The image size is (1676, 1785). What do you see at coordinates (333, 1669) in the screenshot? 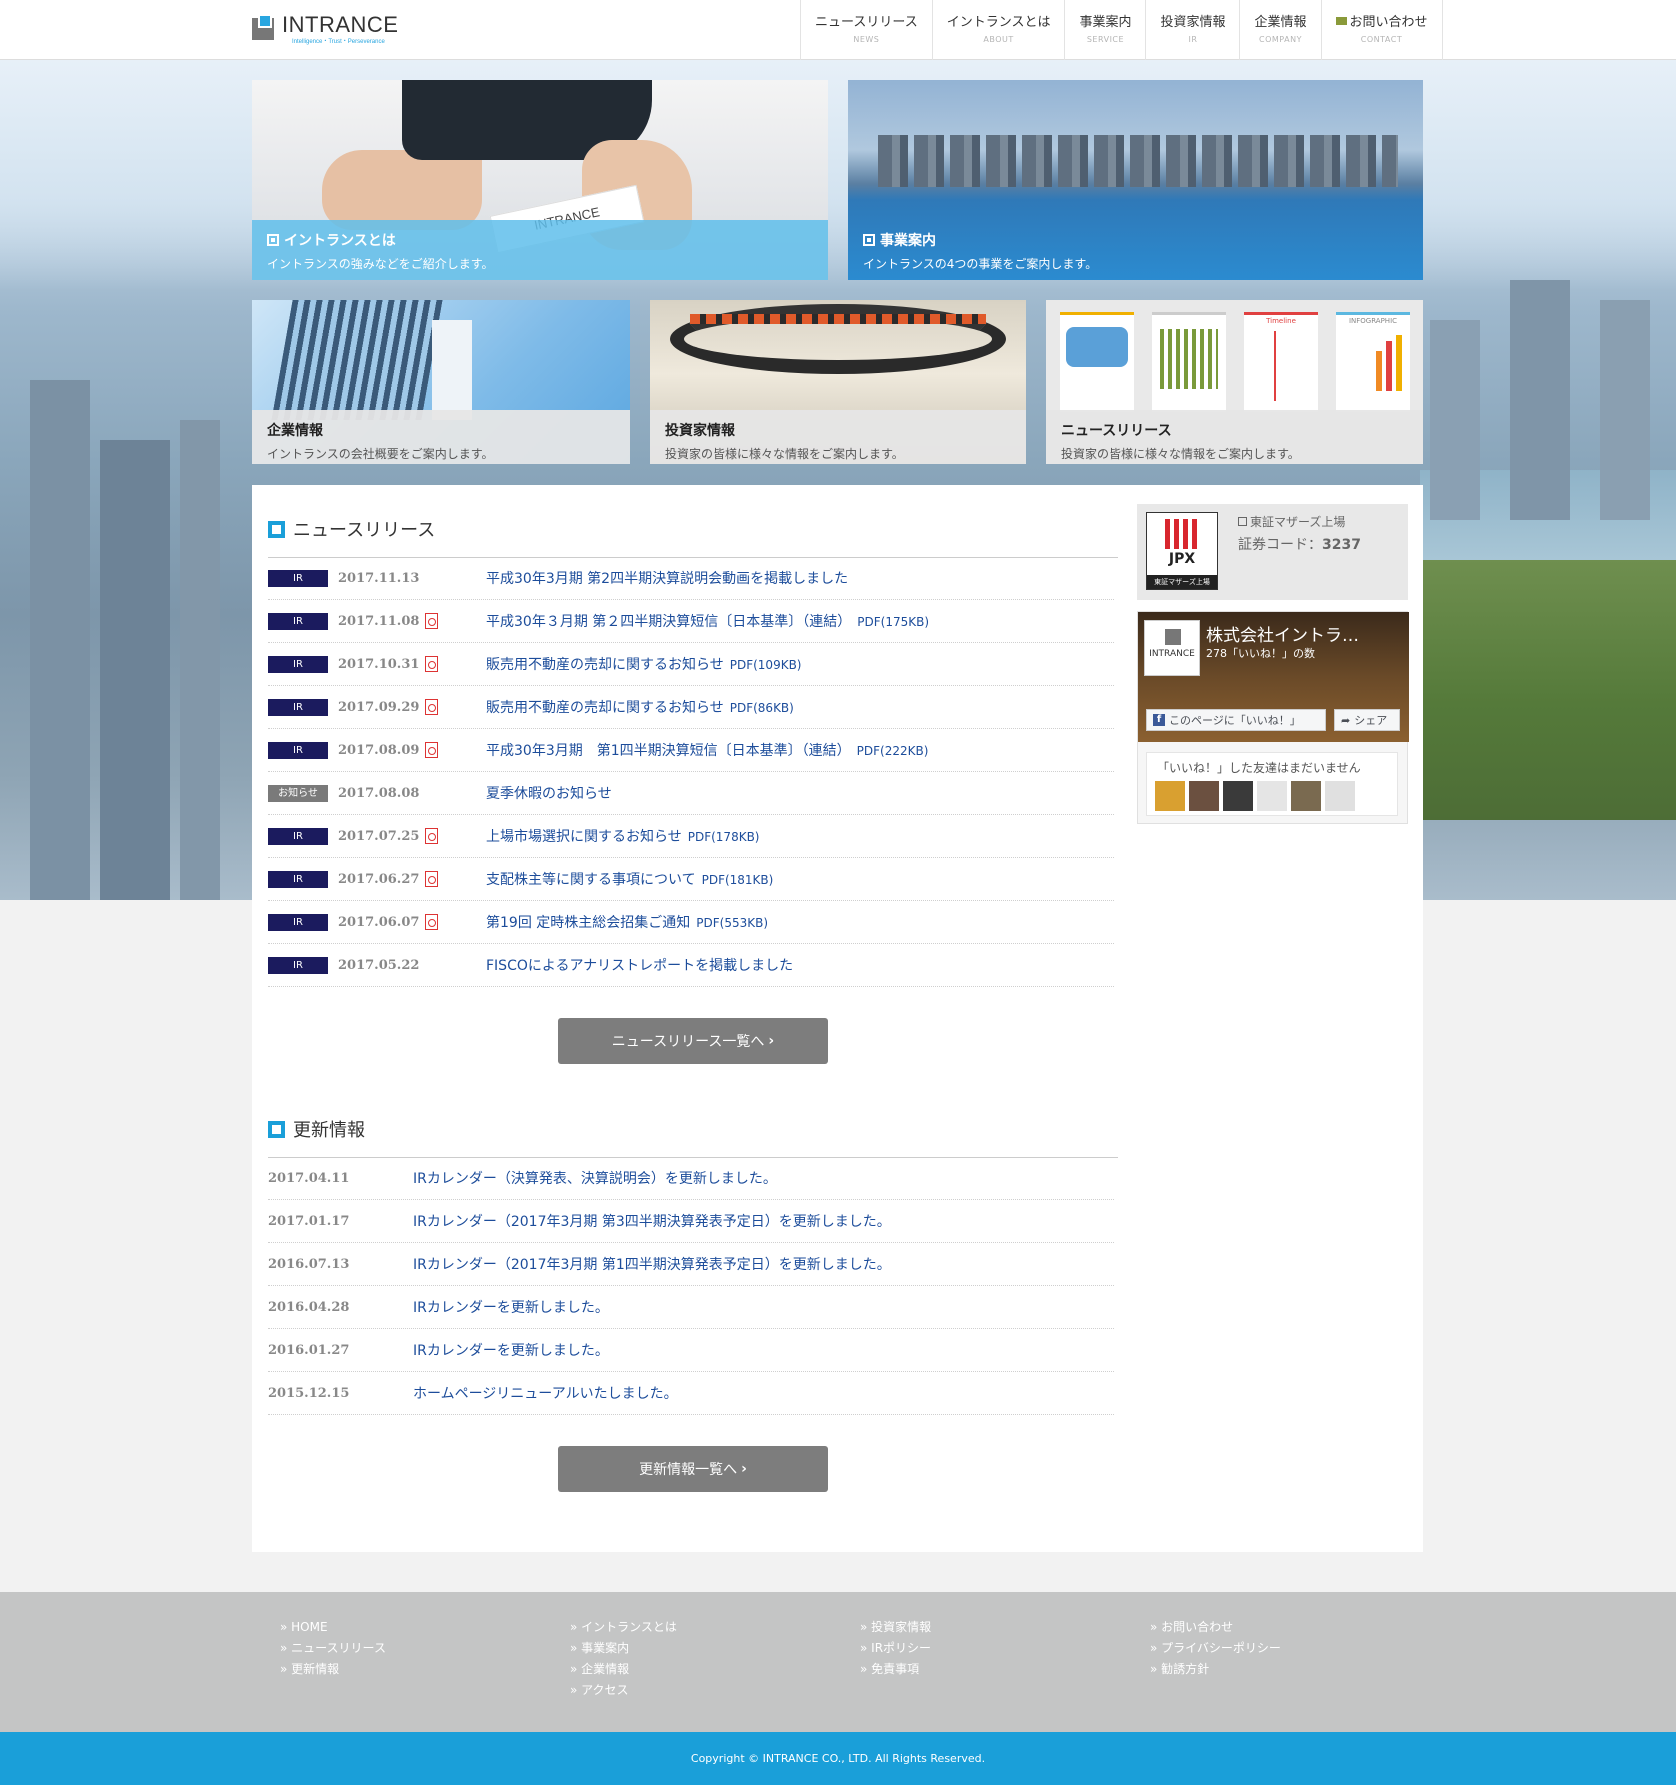
I see `footer-link: » 更新情報` at bounding box center [333, 1669].